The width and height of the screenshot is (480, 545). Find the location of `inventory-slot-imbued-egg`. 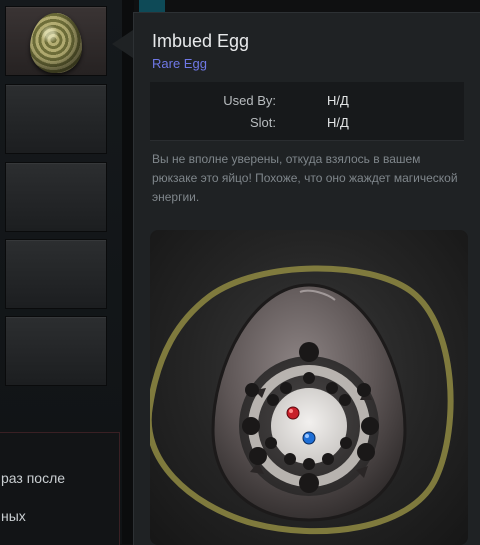

inventory-slot-imbued-egg is located at coordinates (56, 41).